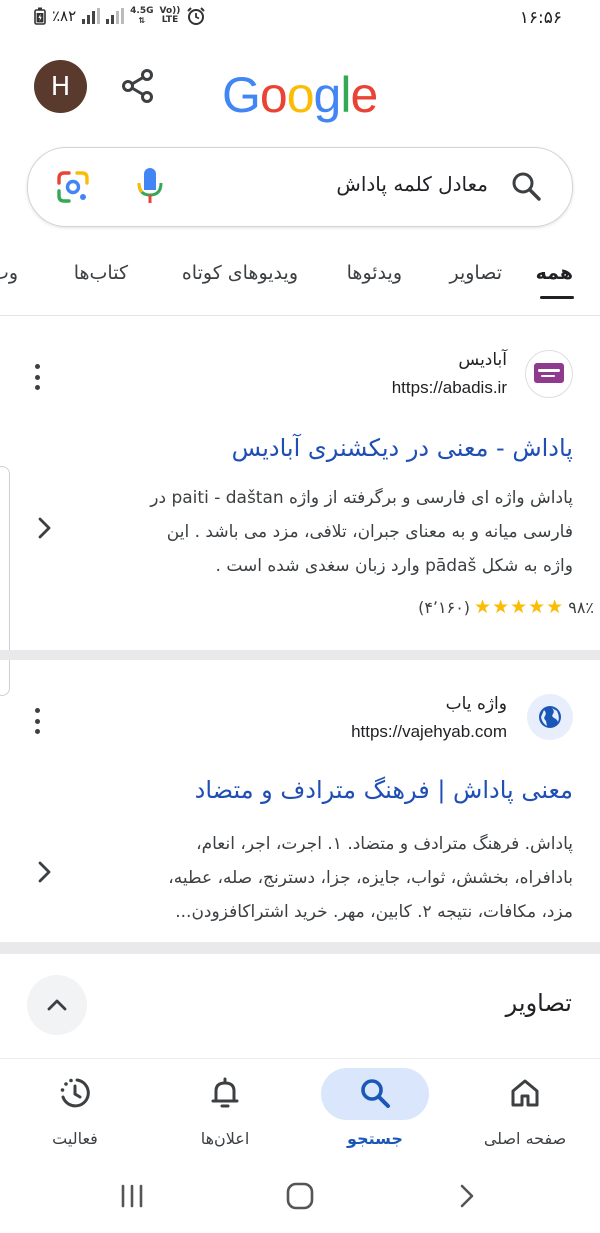 This screenshot has width=600, height=1233. Describe the element at coordinates (9, 273) in the screenshot. I see `tab-item: وب` at that location.